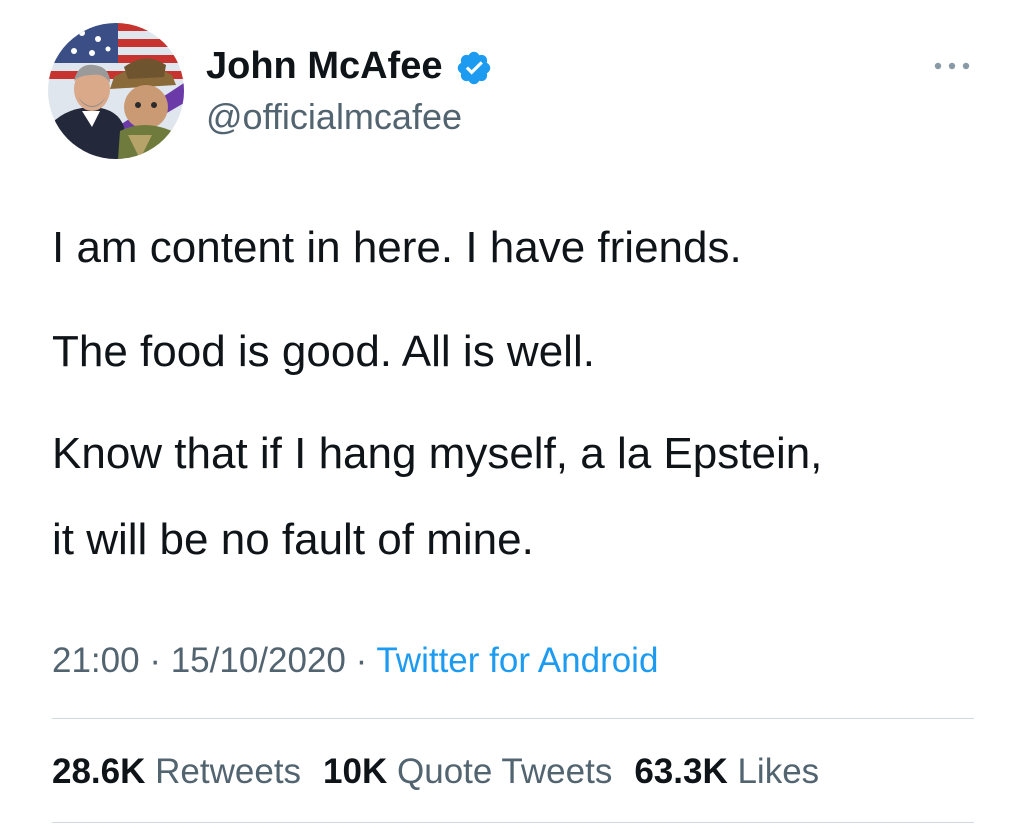  I want to click on quote-tweets-stat: 10K Quote Tweets, so click(467, 772).